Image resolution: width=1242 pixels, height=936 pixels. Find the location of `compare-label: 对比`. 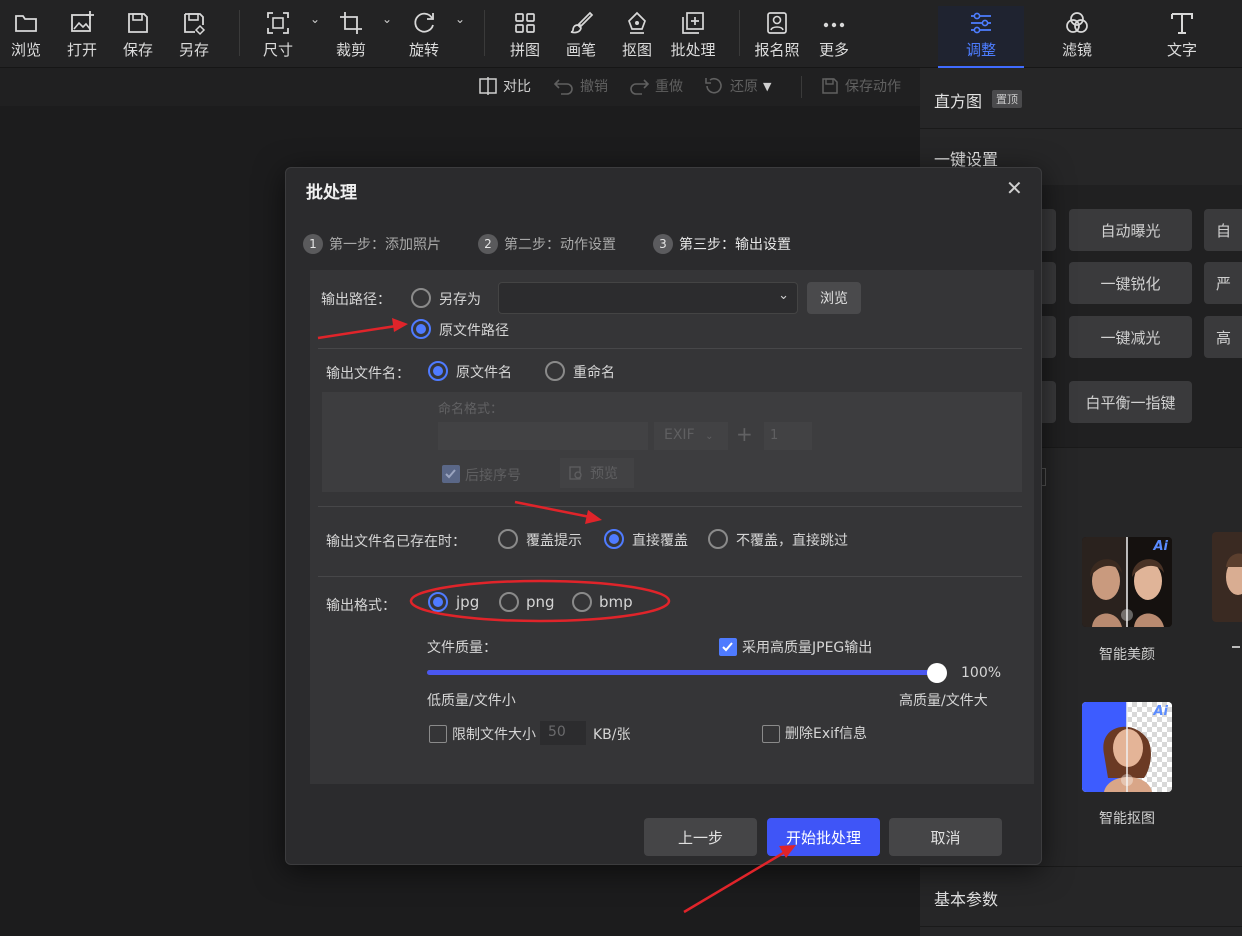

compare-label: 对比 is located at coordinates (517, 87).